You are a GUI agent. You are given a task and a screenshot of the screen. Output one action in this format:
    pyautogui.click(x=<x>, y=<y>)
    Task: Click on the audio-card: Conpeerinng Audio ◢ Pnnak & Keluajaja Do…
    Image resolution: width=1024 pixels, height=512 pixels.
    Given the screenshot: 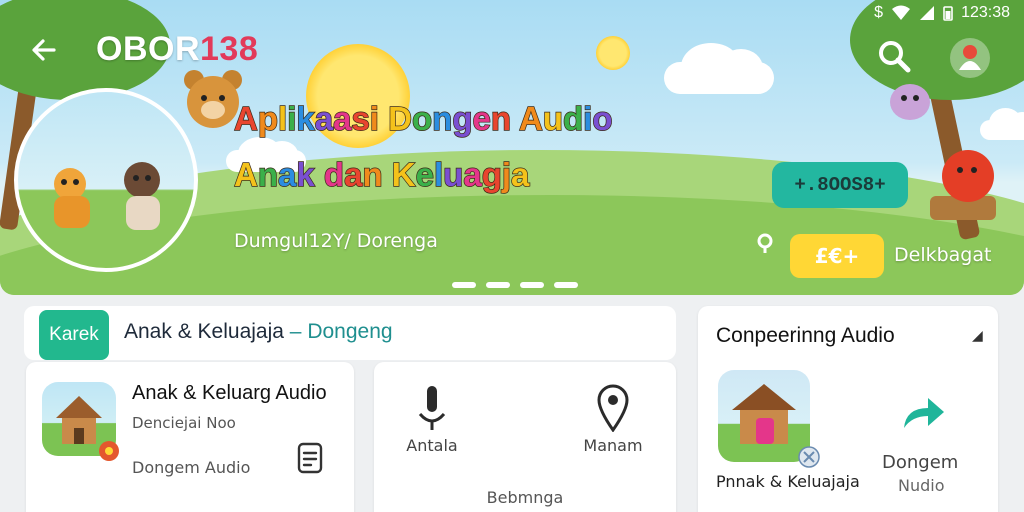 What is the action you would take?
    pyautogui.click(x=848, y=409)
    